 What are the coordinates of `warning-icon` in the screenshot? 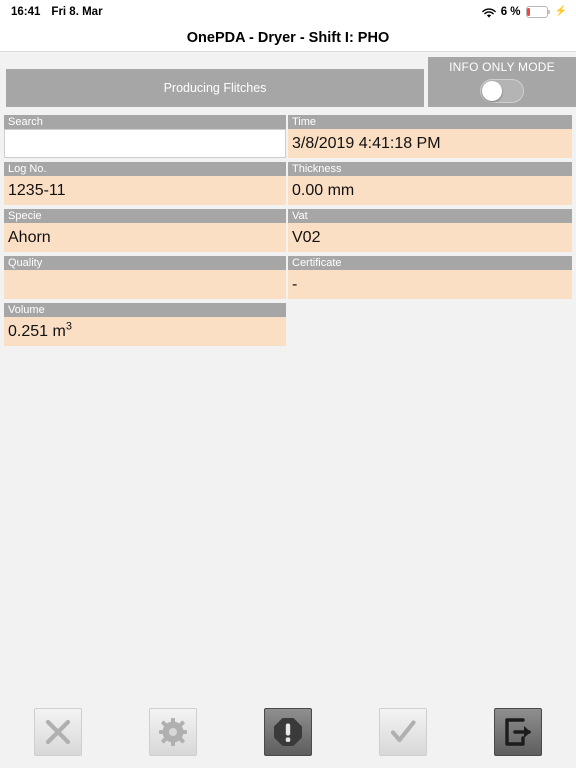 It's located at (288, 732).